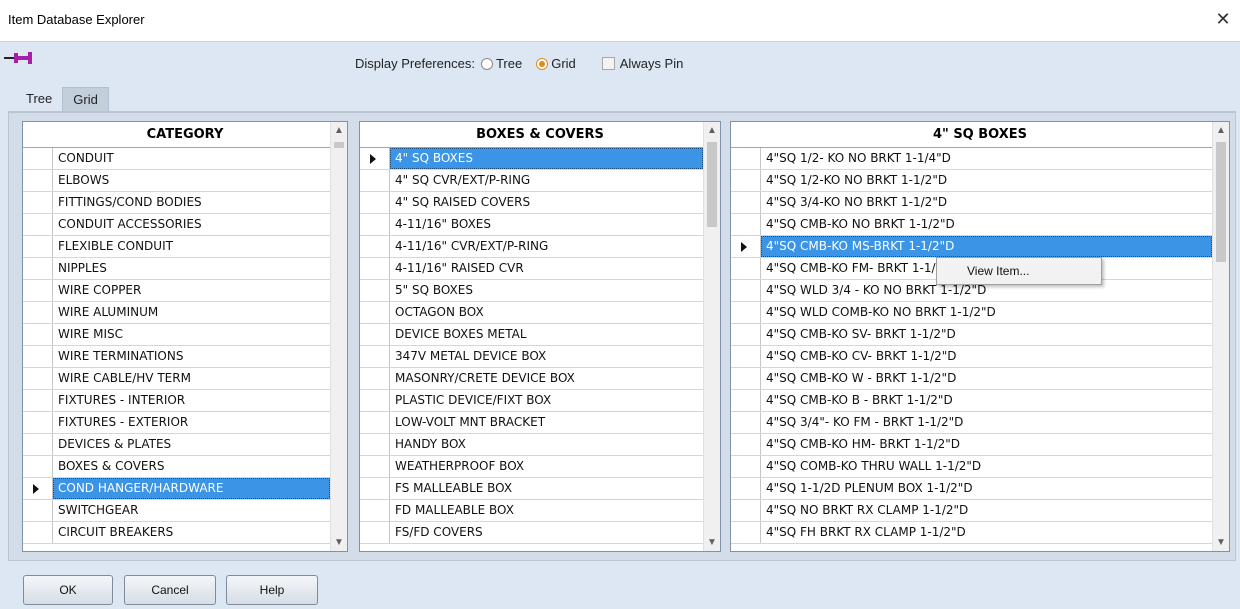 This screenshot has height=609, width=1240. Describe the element at coordinates (21, 58) in the screenshot. I see `pin-icon` at that location.